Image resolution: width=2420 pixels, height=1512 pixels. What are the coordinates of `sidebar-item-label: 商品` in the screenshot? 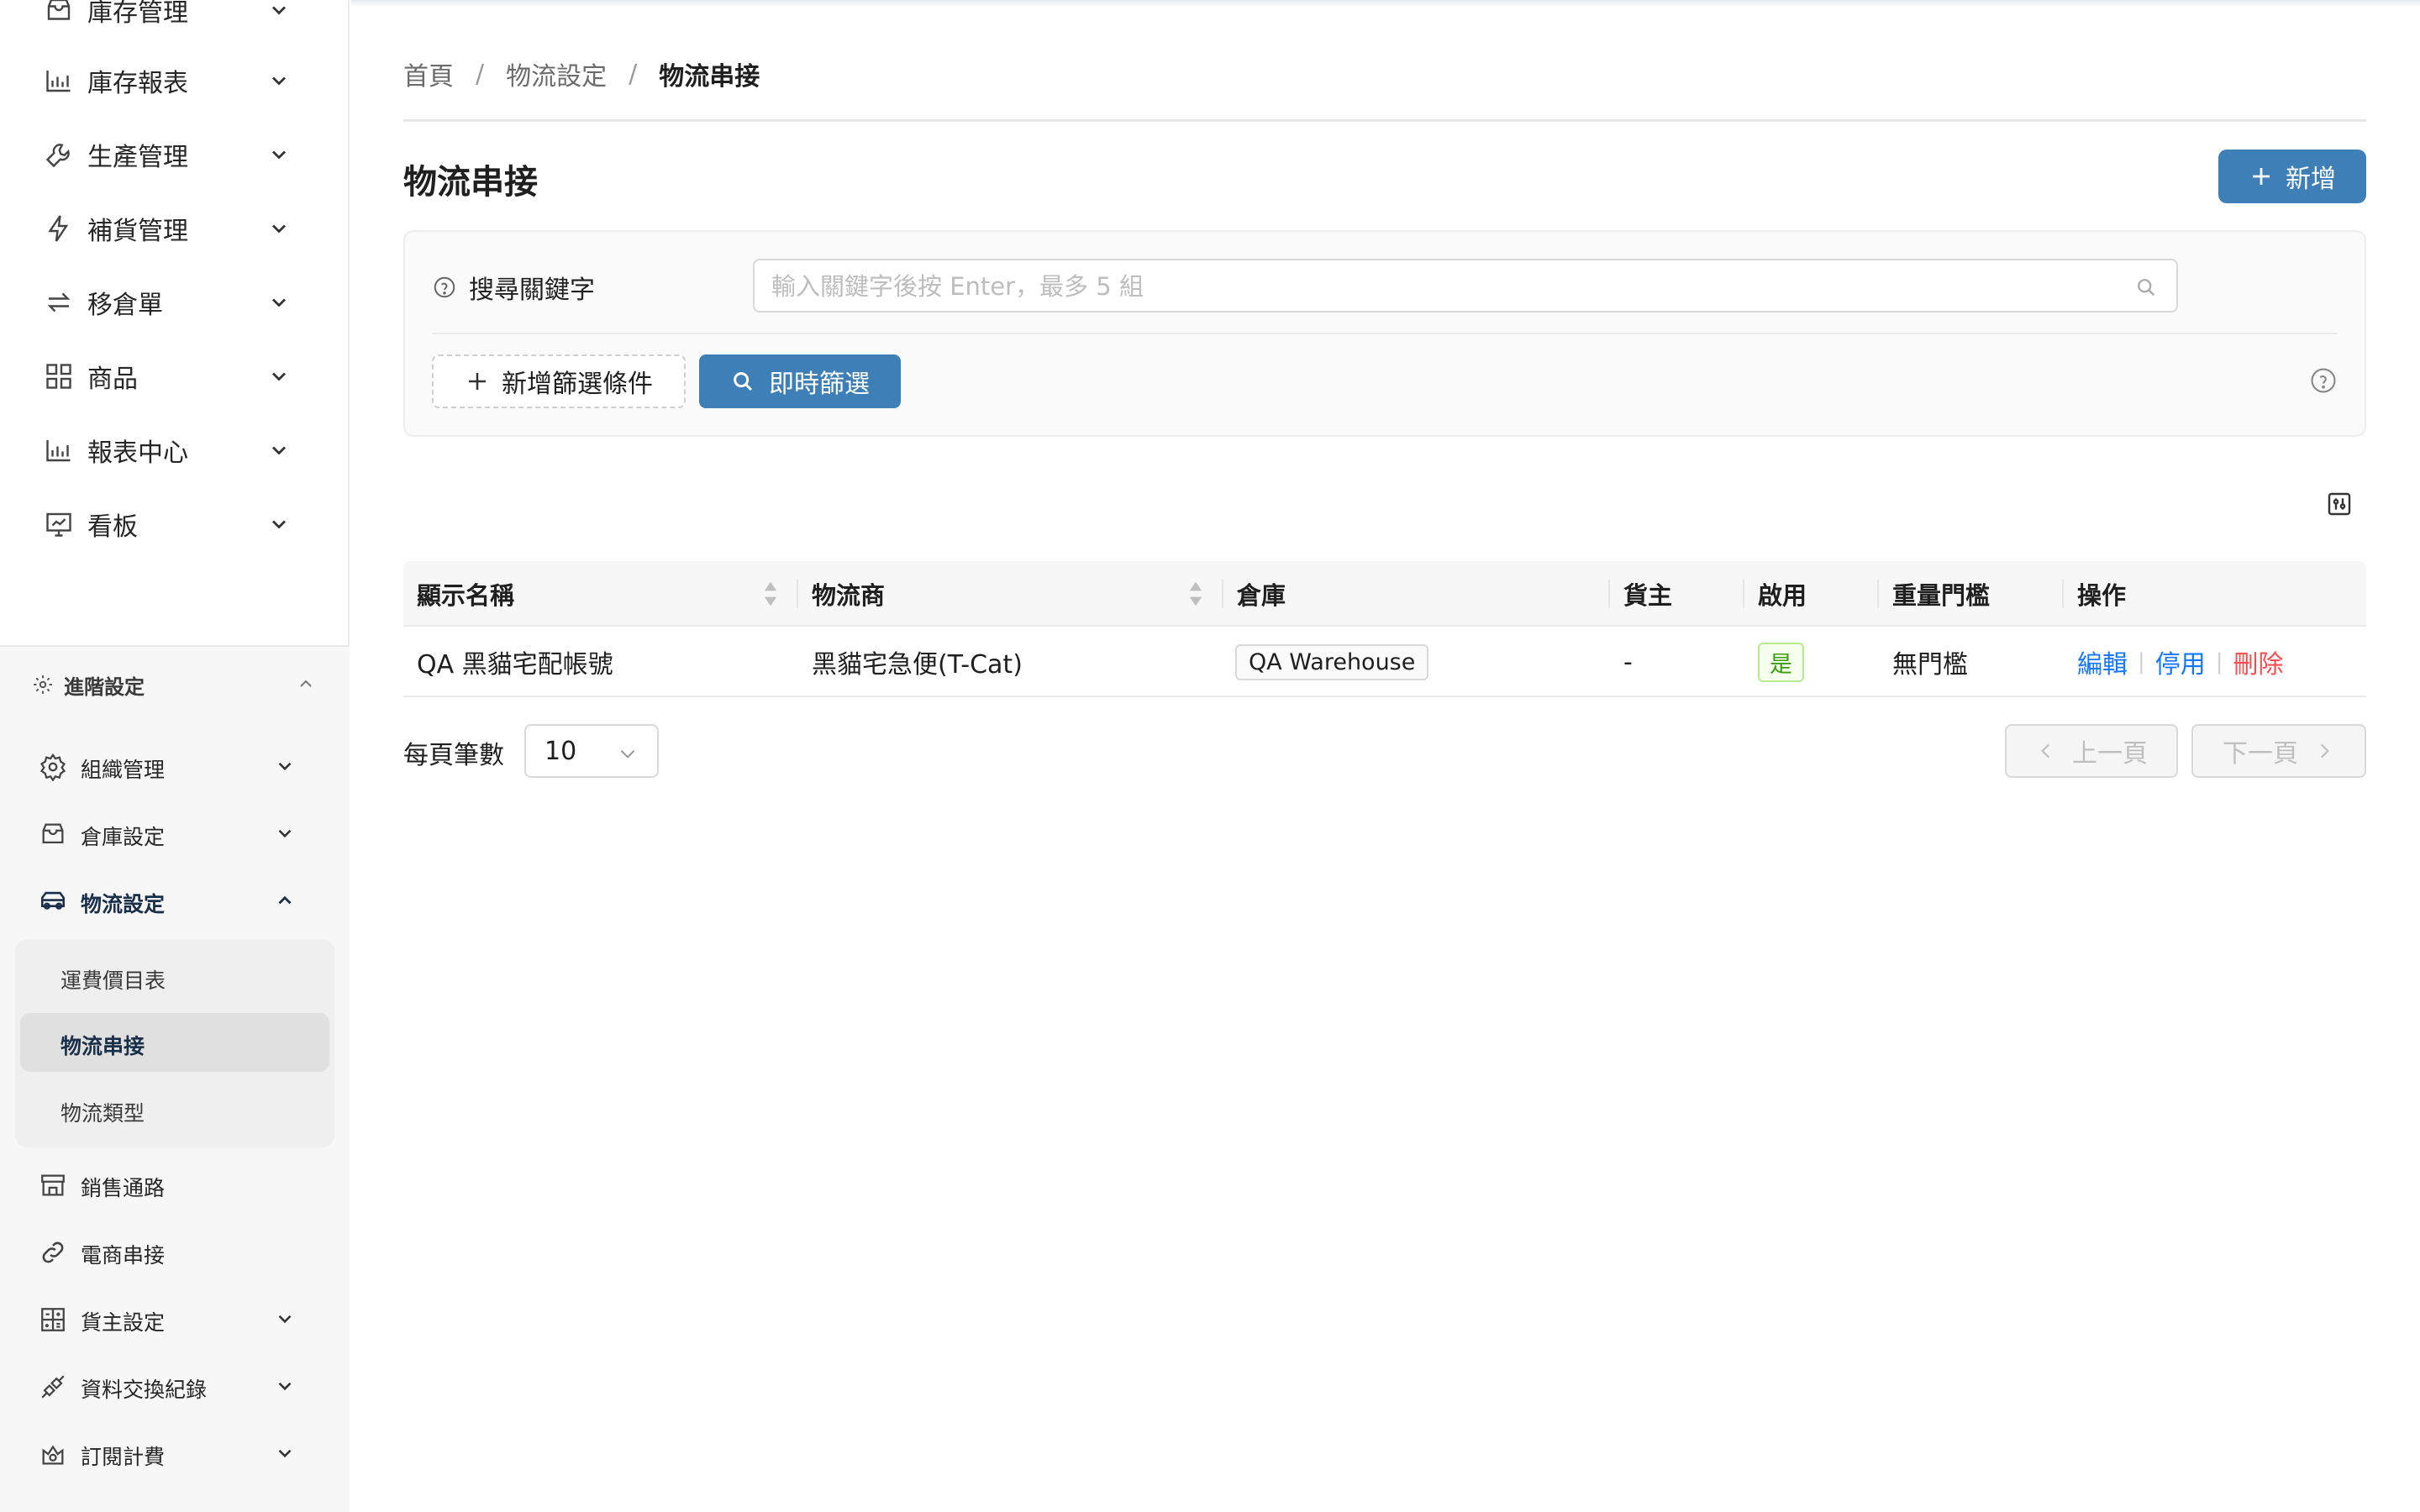 It's located at (113, 379).